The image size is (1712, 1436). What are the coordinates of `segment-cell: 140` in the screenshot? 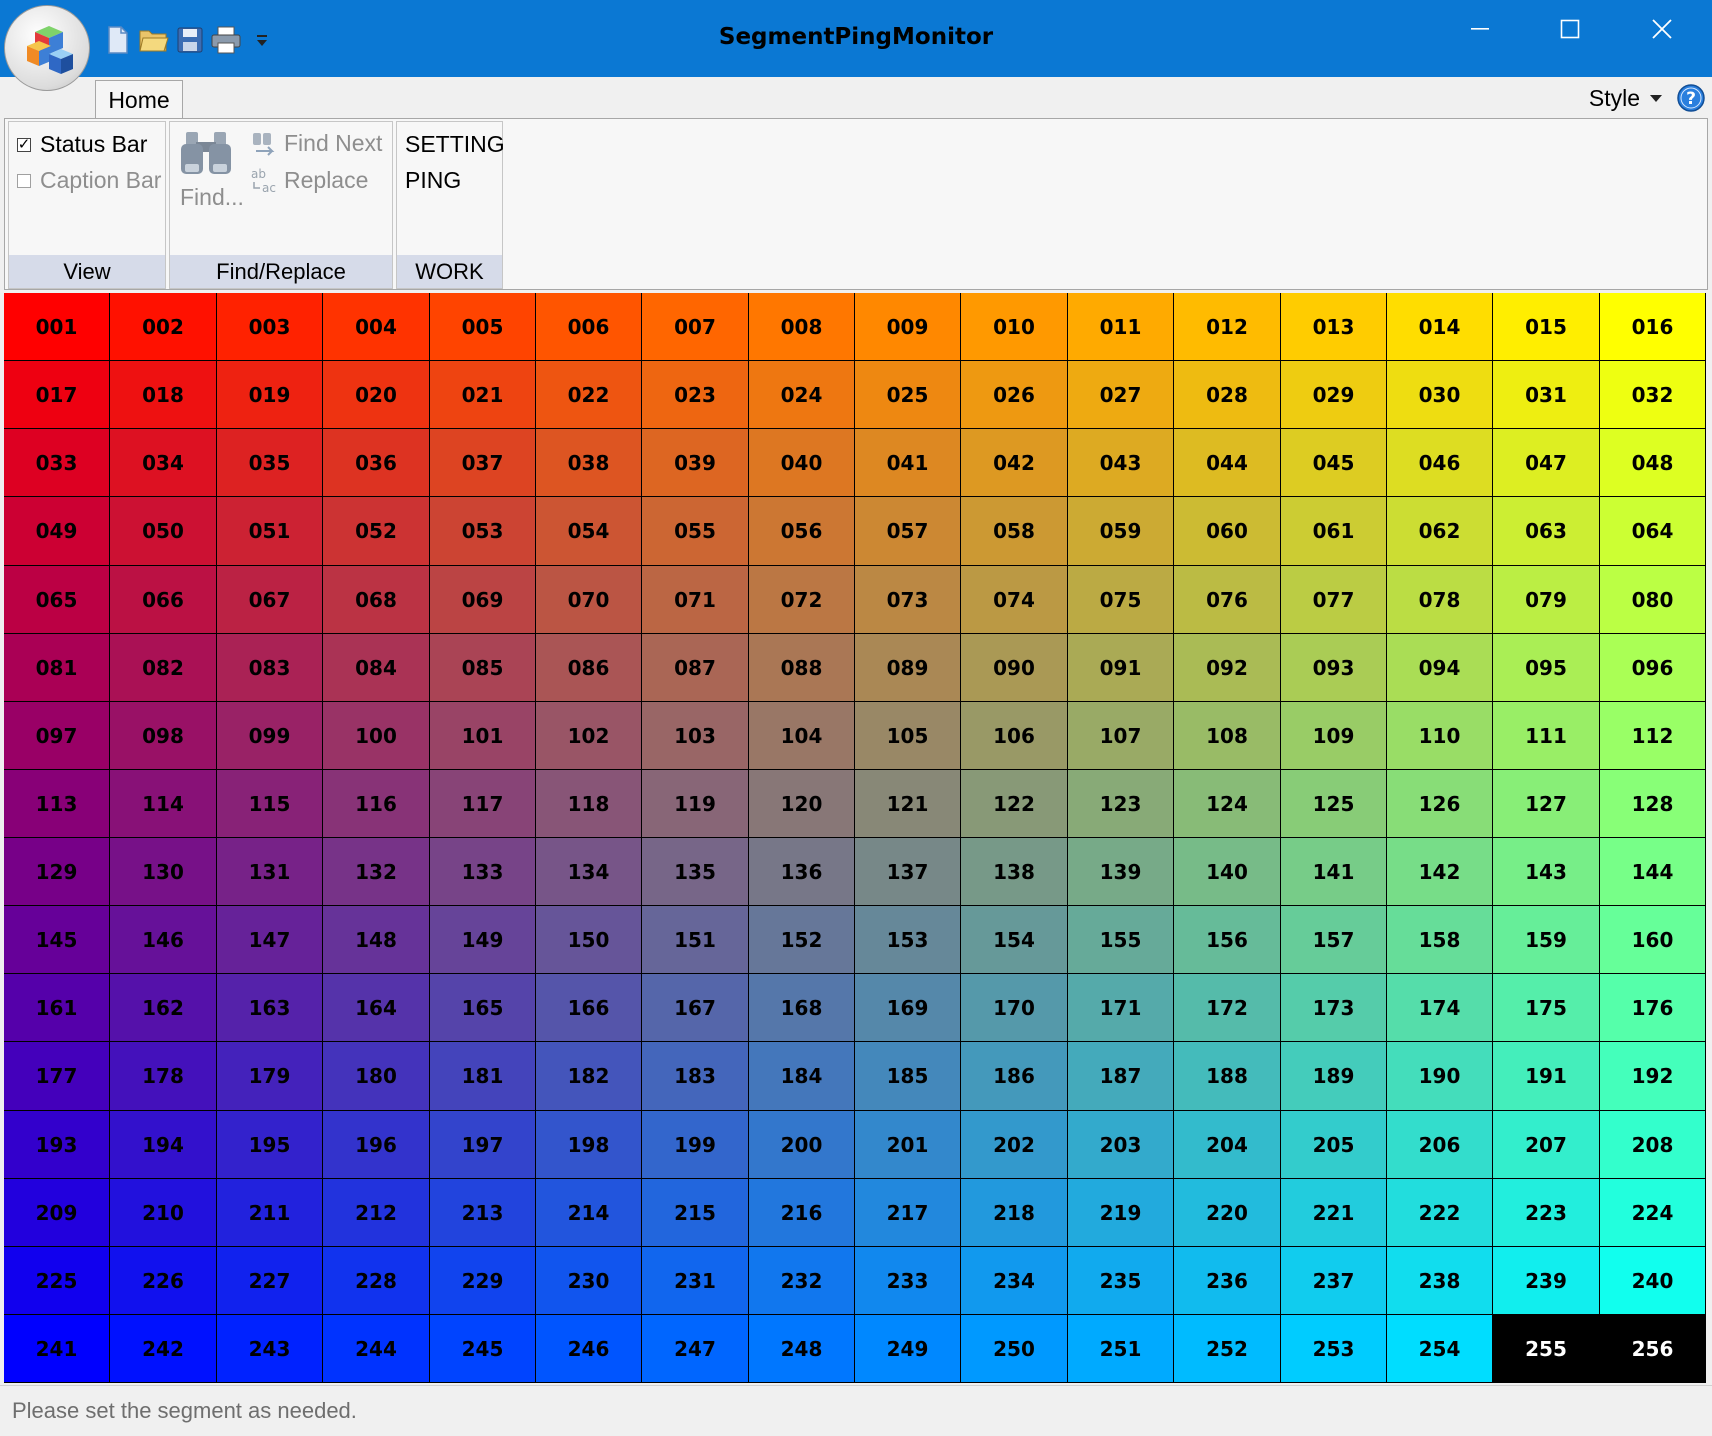 It's located at (1227, 872).